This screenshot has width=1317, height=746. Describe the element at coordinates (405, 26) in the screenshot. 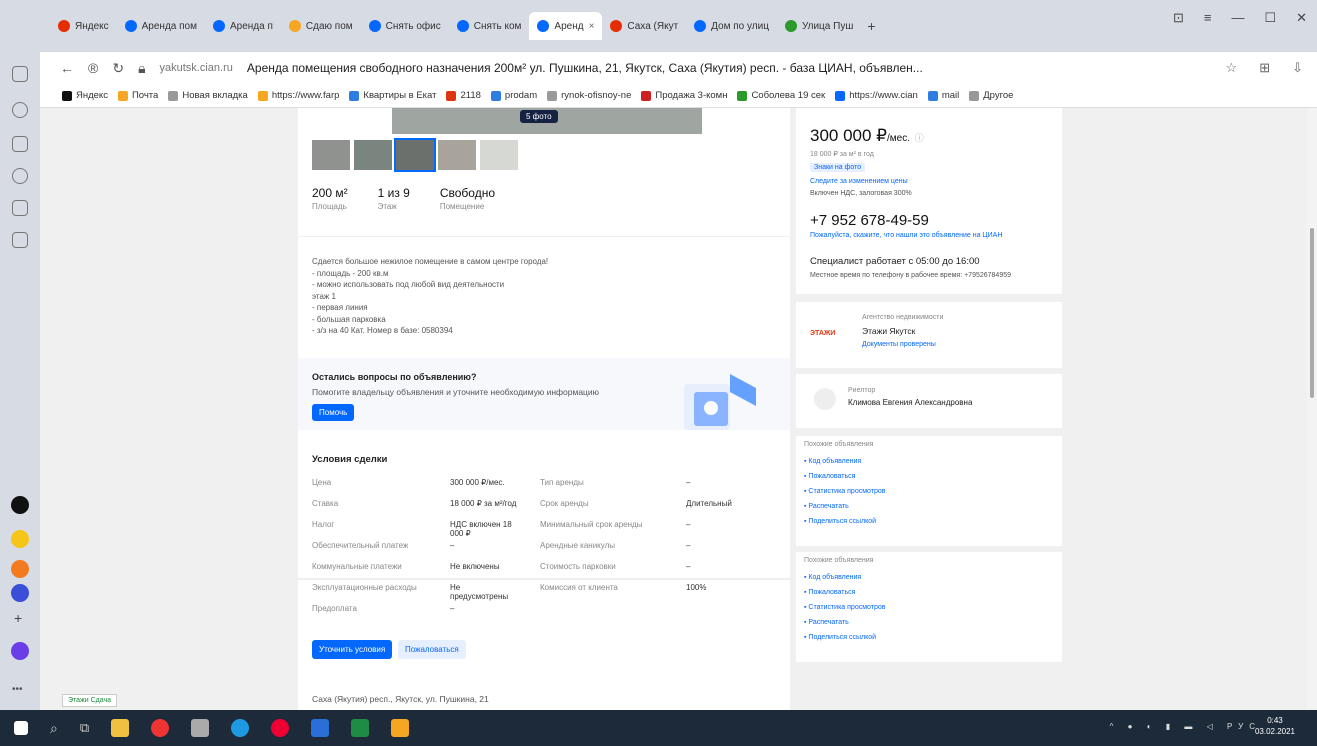

I see `browser-tab: Снять офис` at that location.